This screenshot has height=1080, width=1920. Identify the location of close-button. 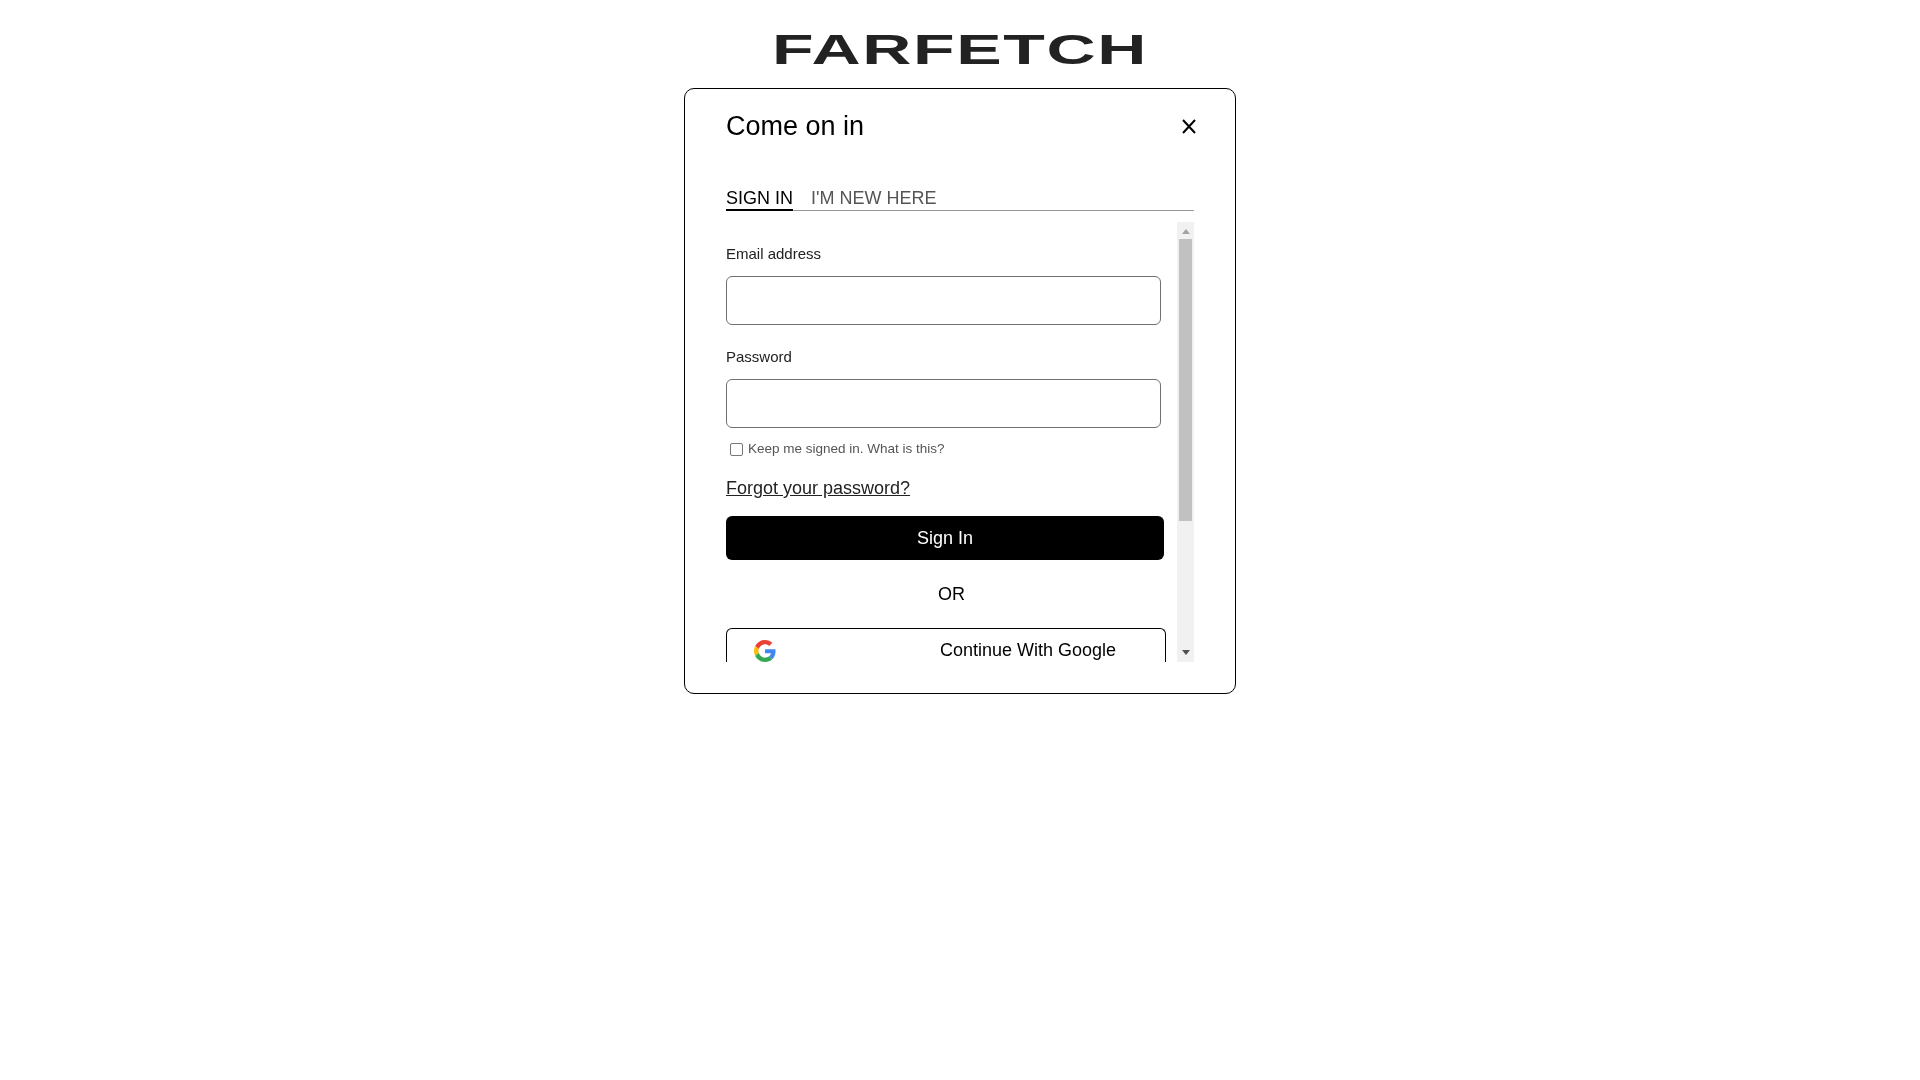
(1189, 126).